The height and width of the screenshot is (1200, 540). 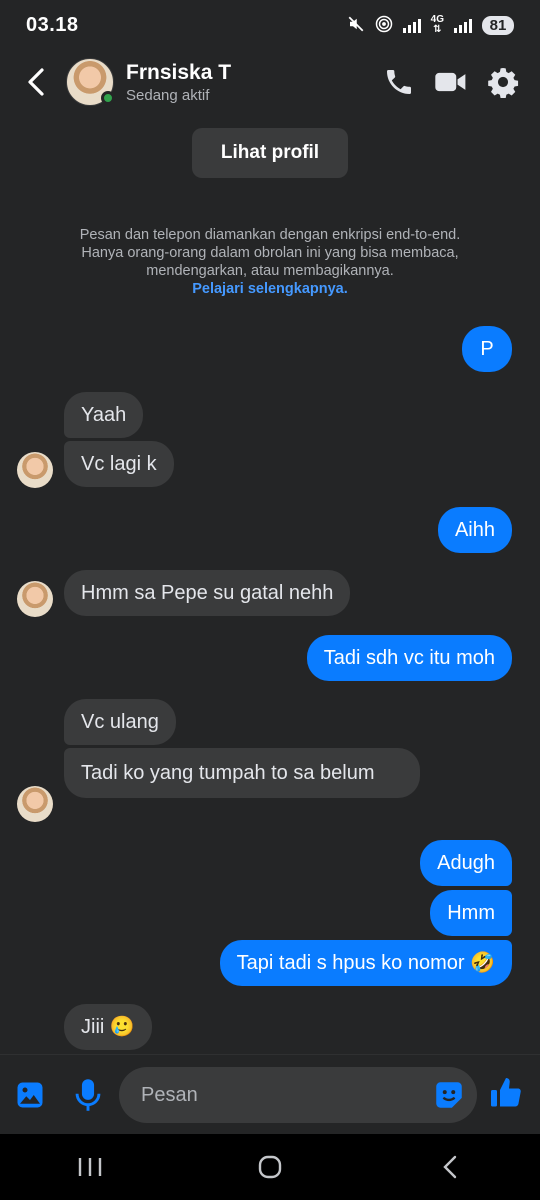 I want to click on voice-call-button, so click(x=399, y=82).